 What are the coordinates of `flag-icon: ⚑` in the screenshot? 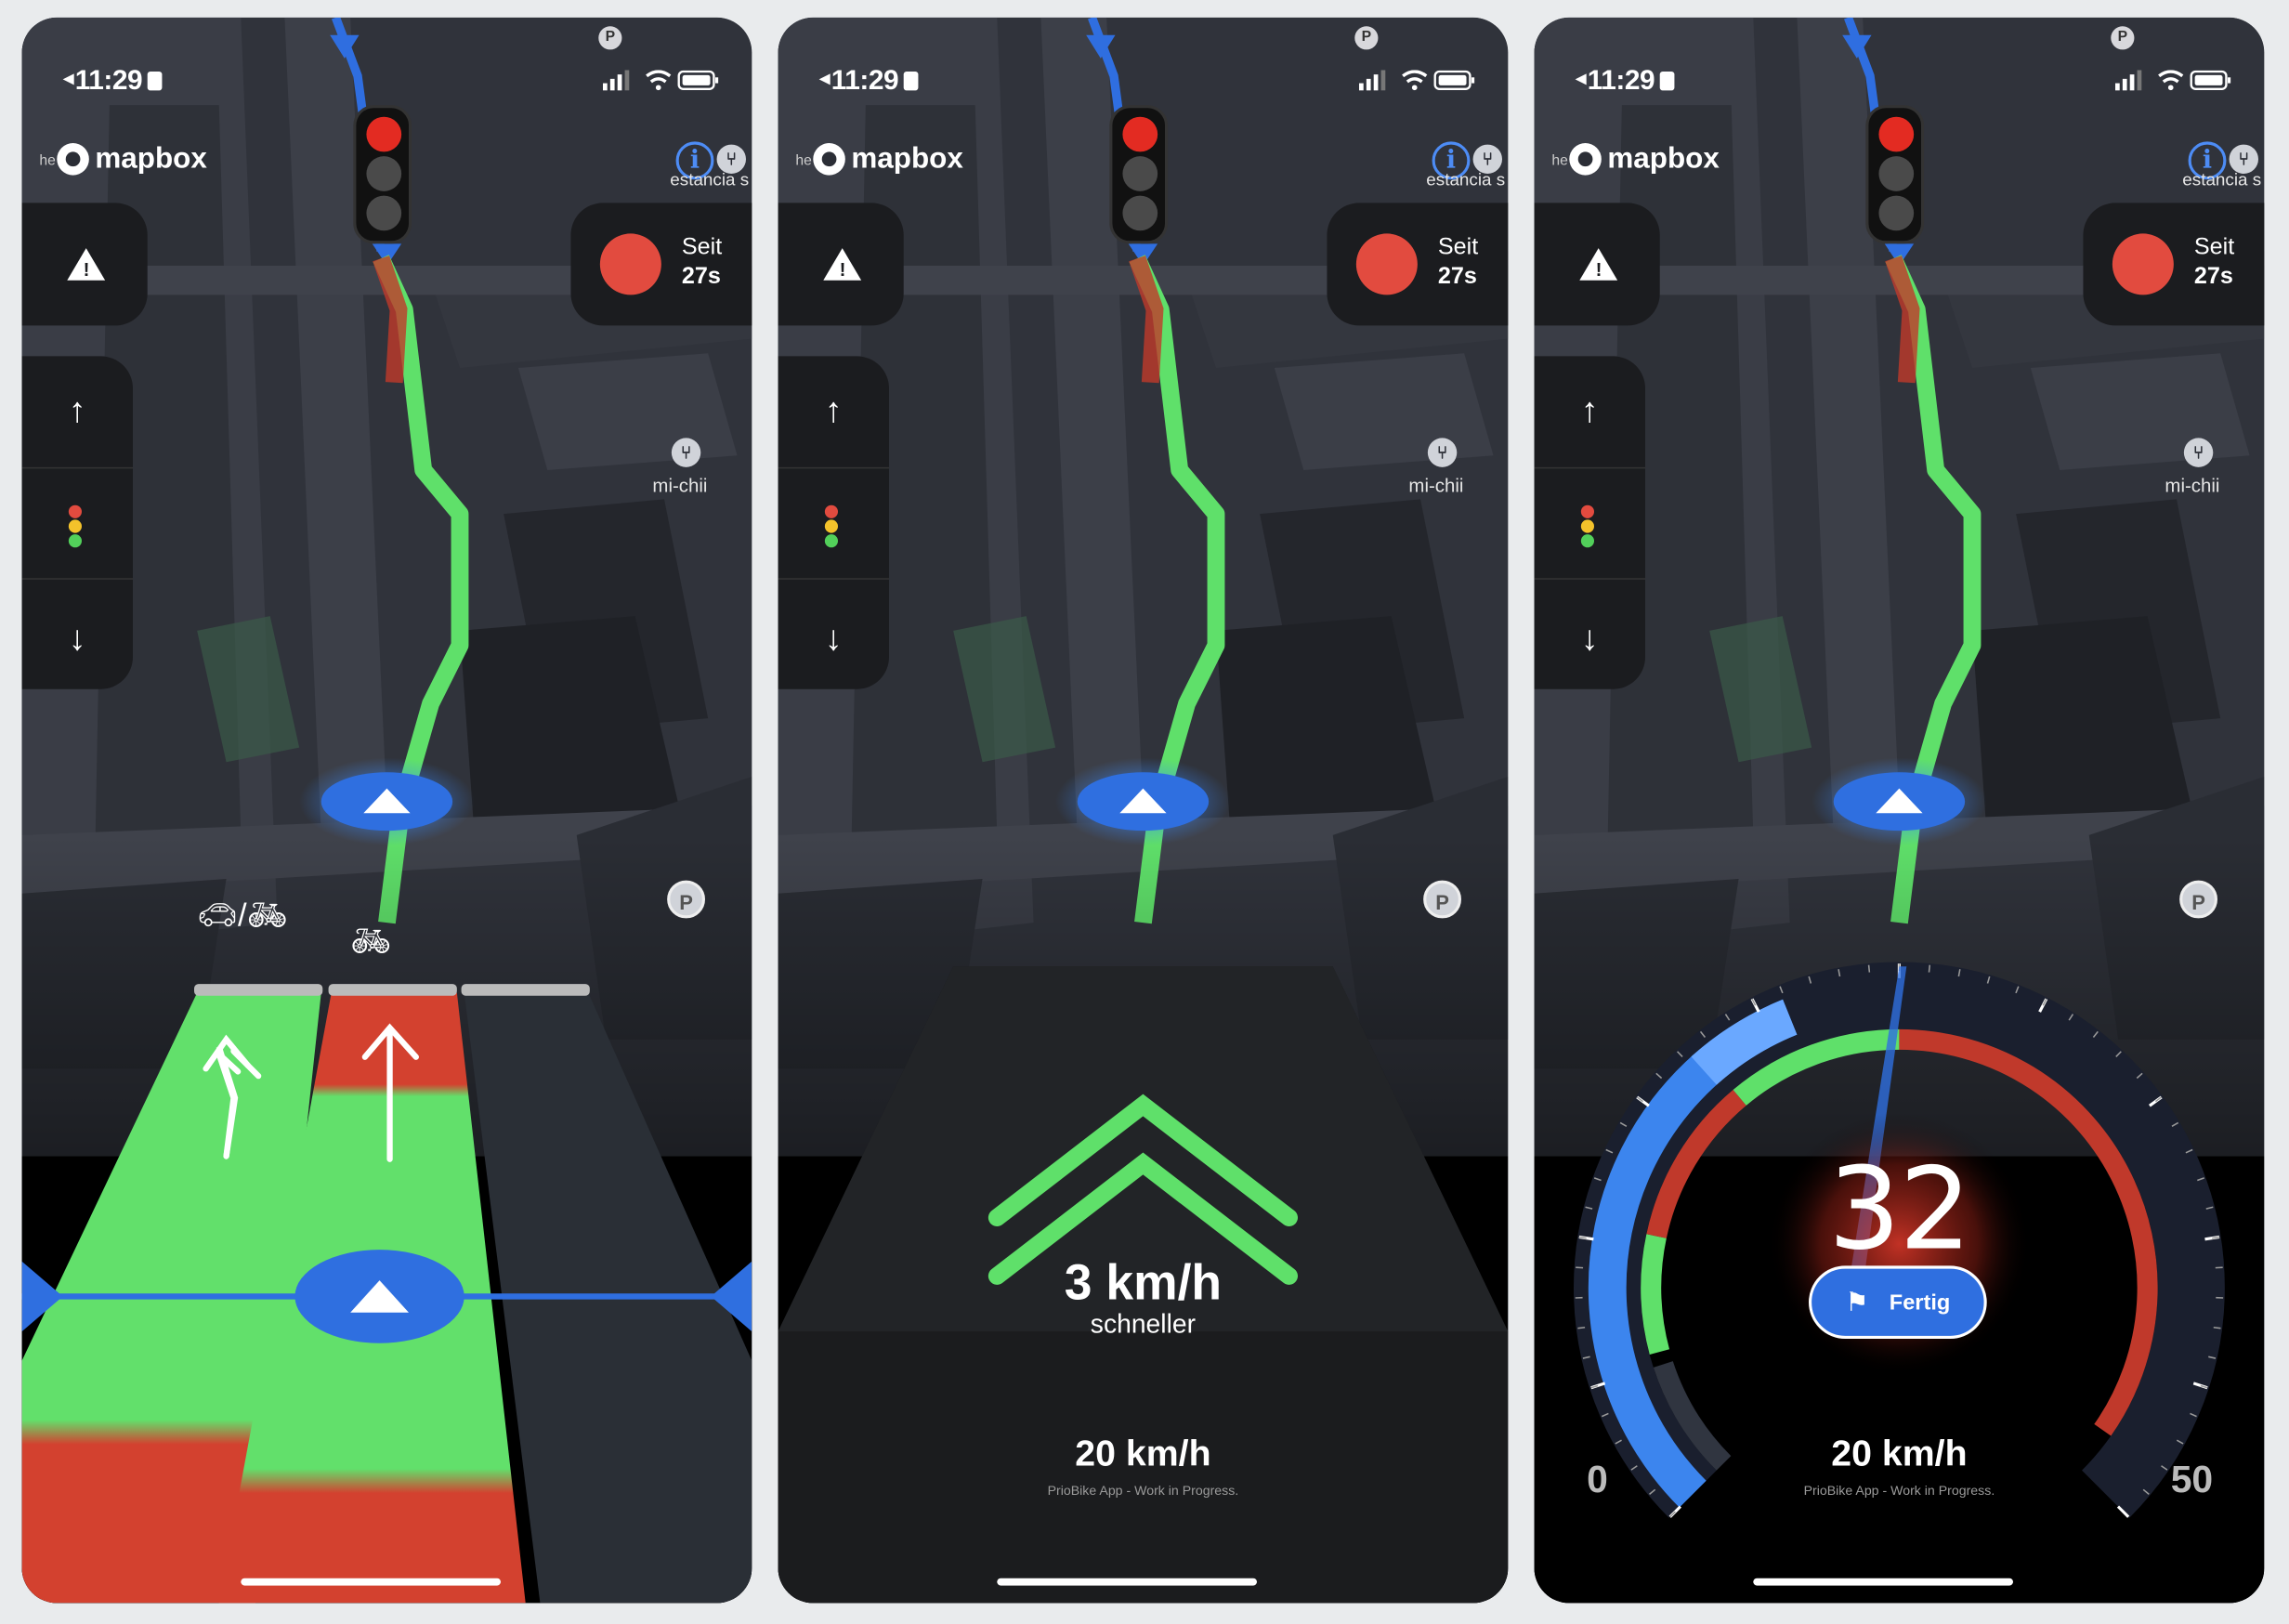 It's located at (1857, 1302).